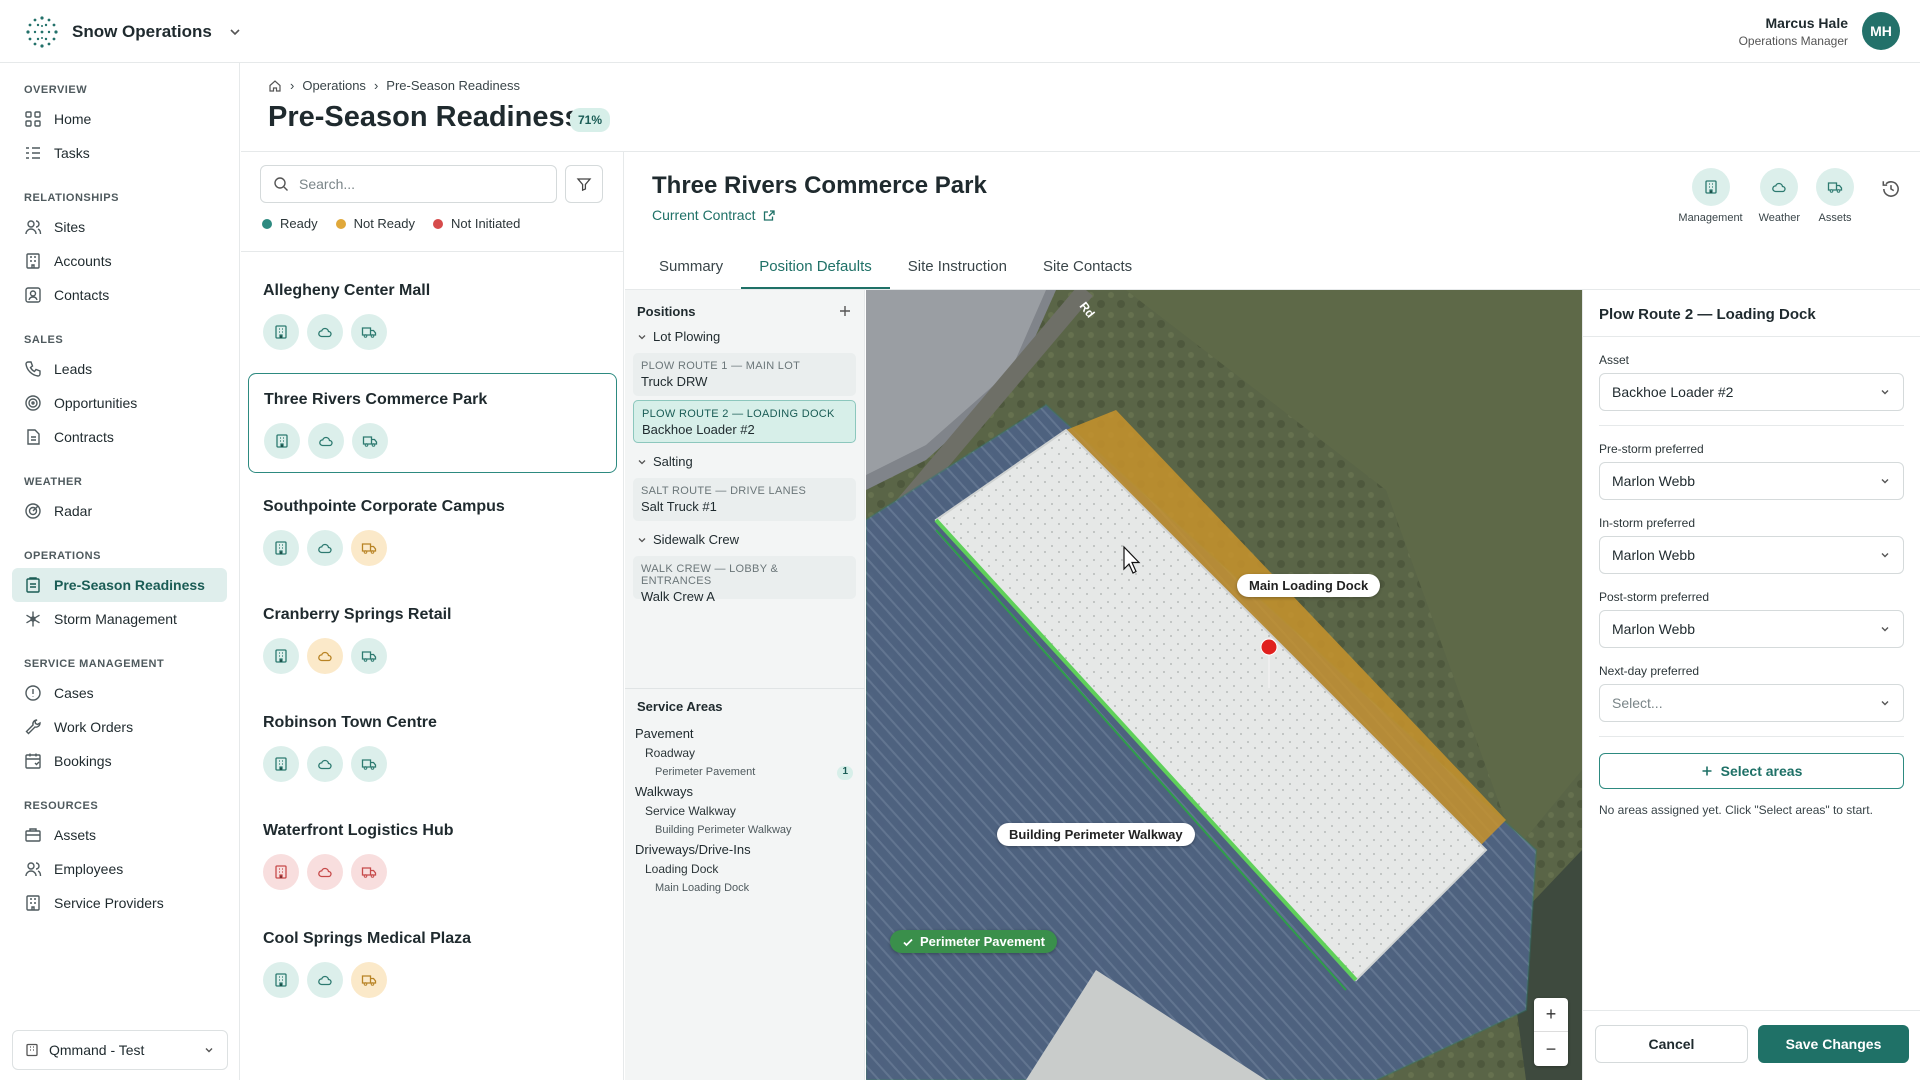  Describe the element at coordinates (957, 266) in the screenshot. I see `tab-site-instruction: Site Instruction` at that location.